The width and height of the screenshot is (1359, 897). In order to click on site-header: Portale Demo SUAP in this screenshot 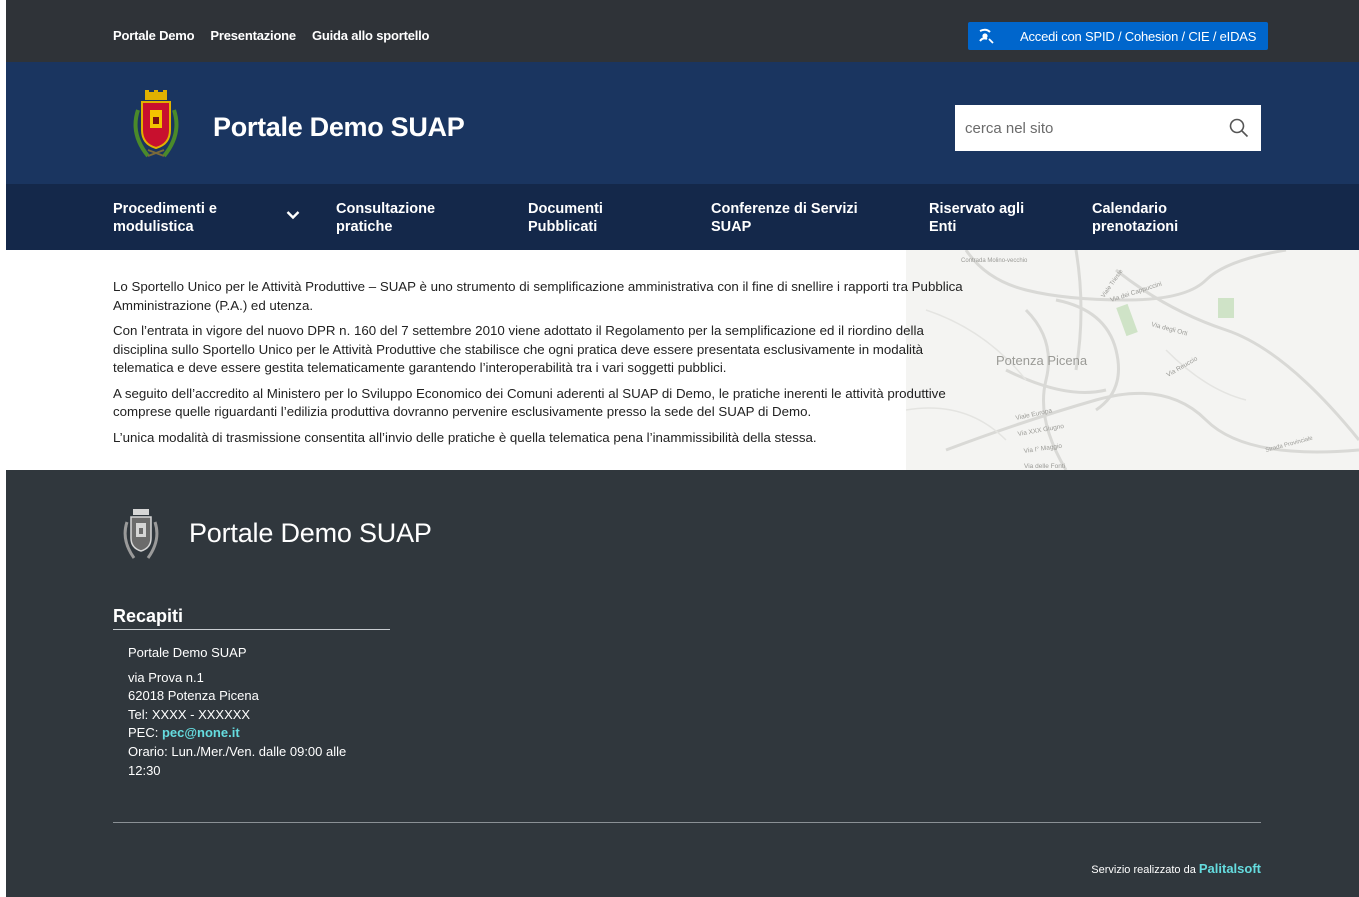, I will do `click(682, 123)`.